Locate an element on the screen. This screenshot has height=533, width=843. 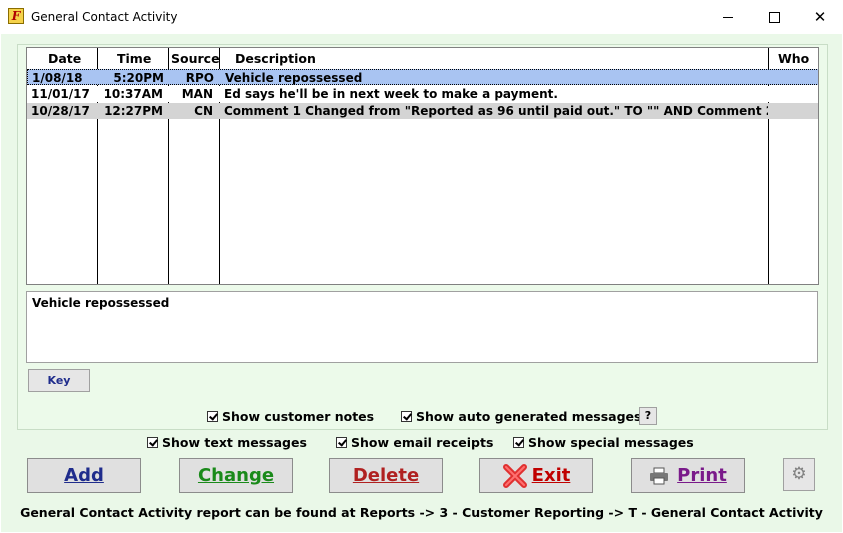
maximize-button is located at coordinates (774, 17).